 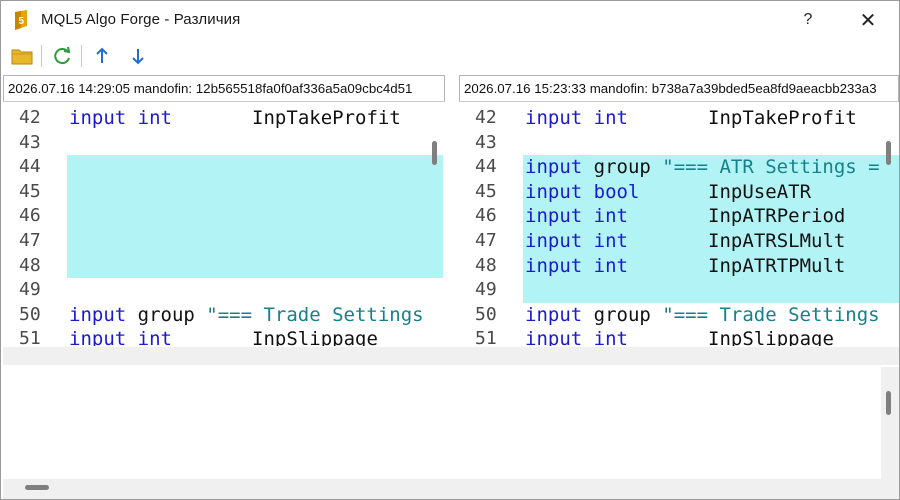 What do you see at coordinates (434, 153) in the screenshot?
I see `left-vertical-scrollbar` at bounding box center [434, 153].